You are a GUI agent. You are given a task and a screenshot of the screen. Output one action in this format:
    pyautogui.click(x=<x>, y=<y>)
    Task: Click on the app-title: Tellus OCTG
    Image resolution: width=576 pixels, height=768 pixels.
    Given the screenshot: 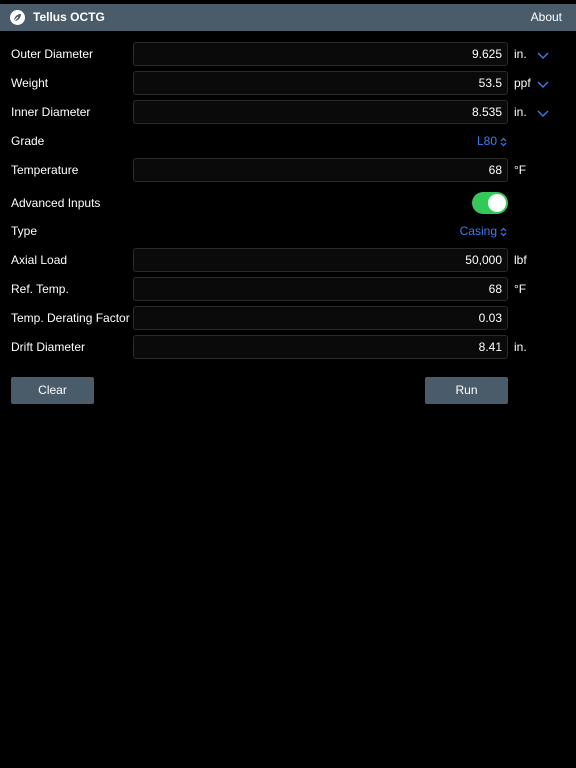 What is the action you would take?
    pyautogui.click(x=69, y=17)
    